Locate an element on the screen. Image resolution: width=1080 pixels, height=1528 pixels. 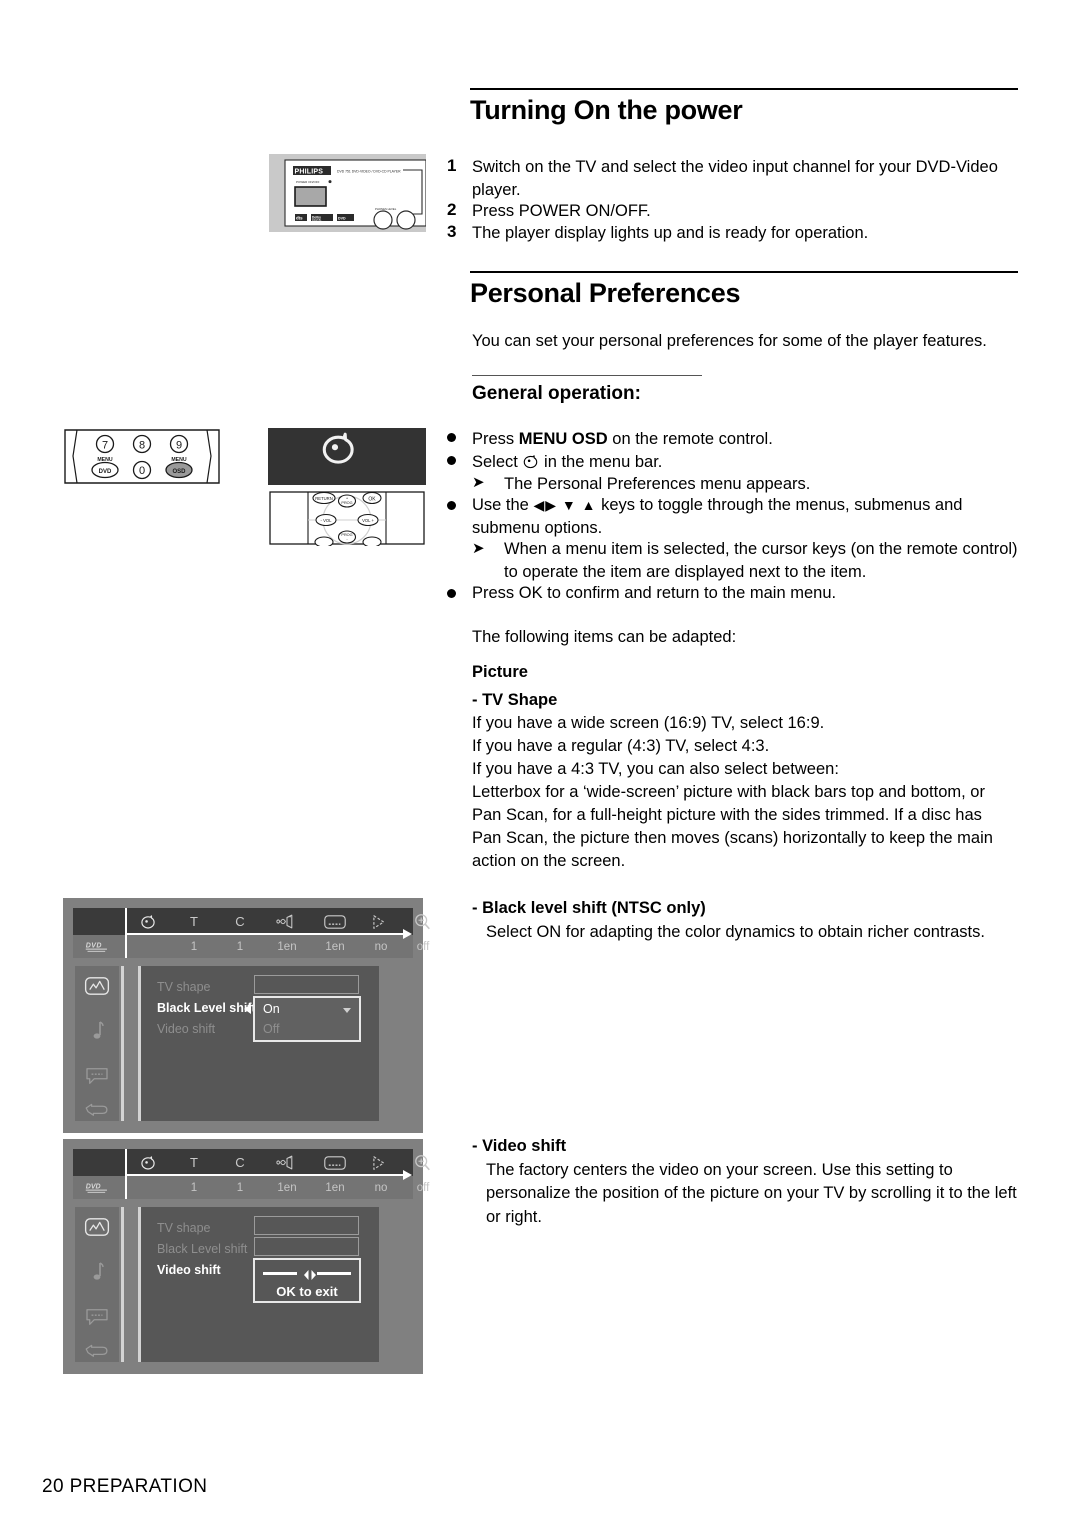
section-title-turning-on: Turning On the power is located at coordinates (606, 110).